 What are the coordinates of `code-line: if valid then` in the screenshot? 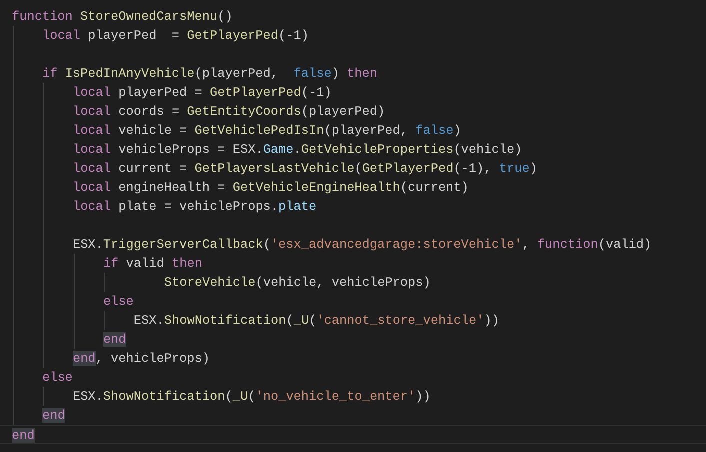 It's located at (152, 263).